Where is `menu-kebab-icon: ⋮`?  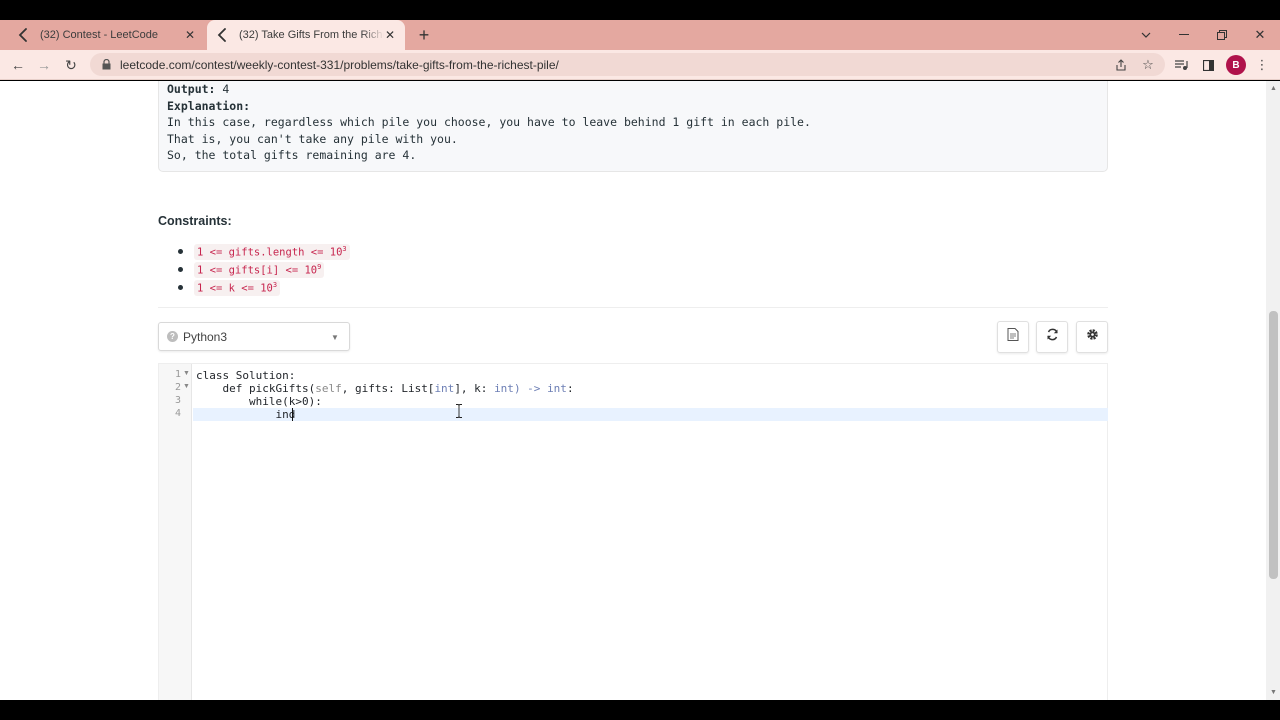 menu-kebab-icon: ⋮ is located at coordinates (1262, 65).